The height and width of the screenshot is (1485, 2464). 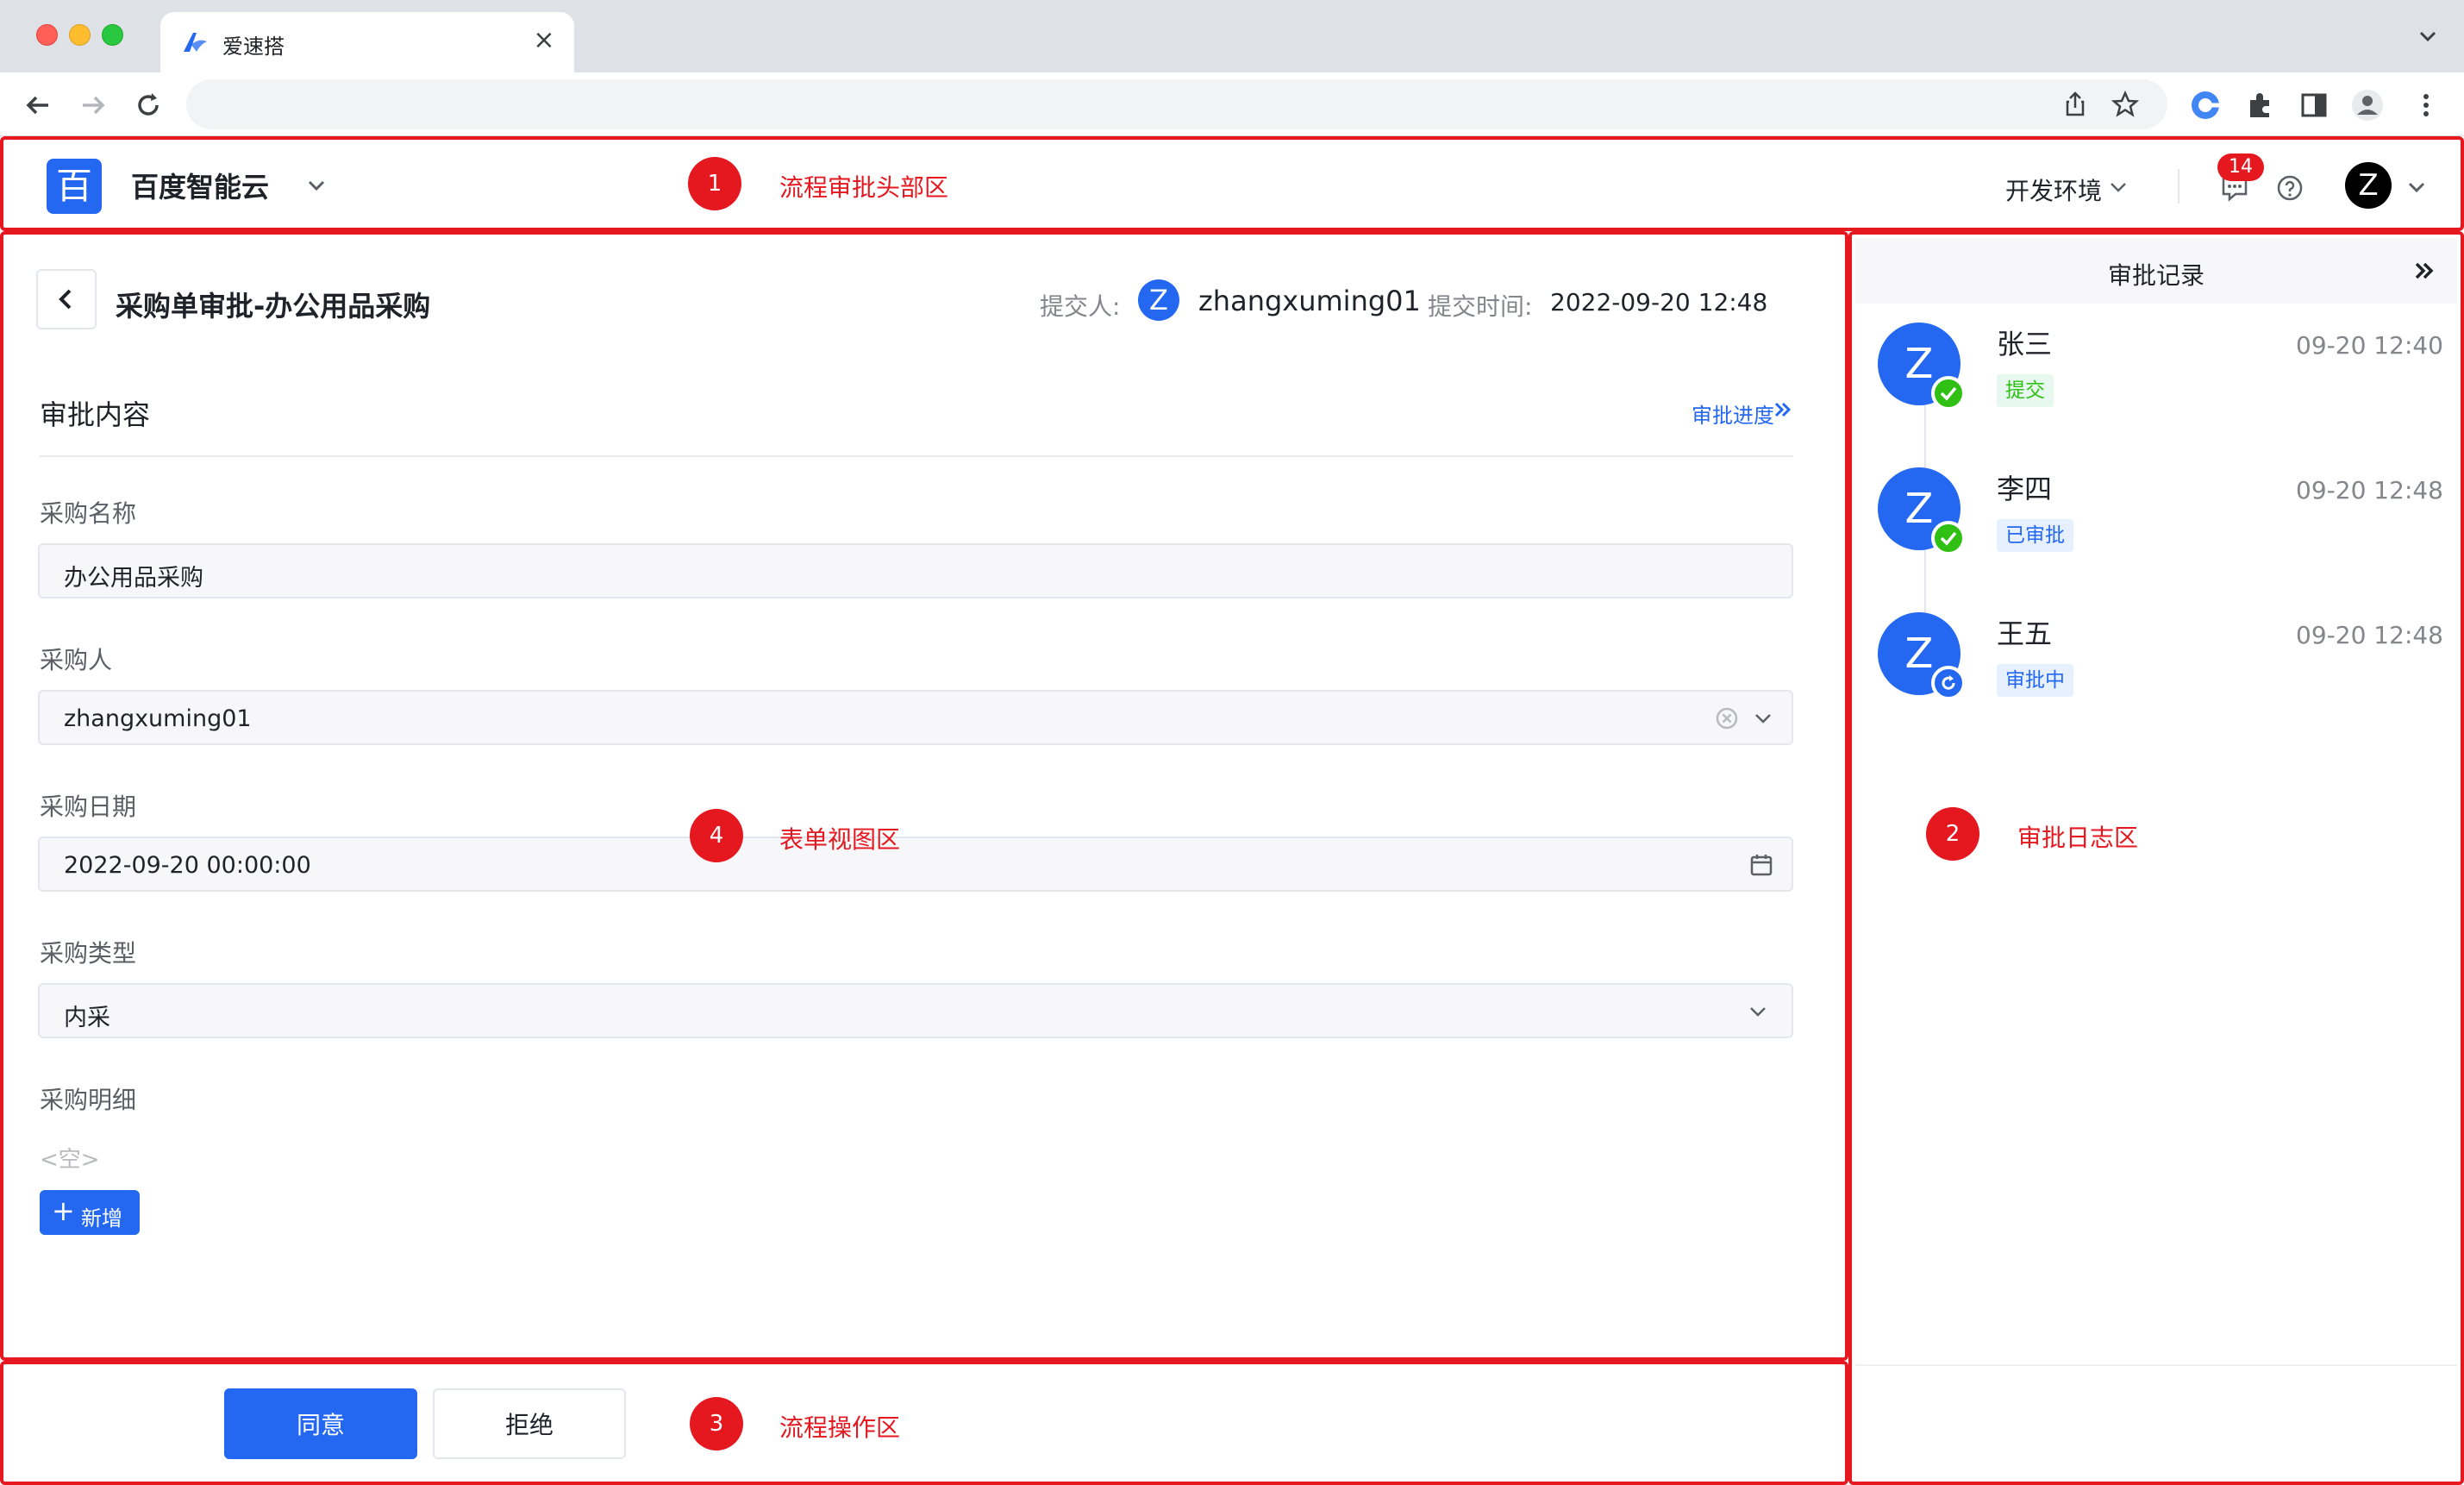 What do you see at coordinates (2078, 838) in the screenshot?
I see `annotation-label-2: 审批日志区` at bounding box center [2078, 838].